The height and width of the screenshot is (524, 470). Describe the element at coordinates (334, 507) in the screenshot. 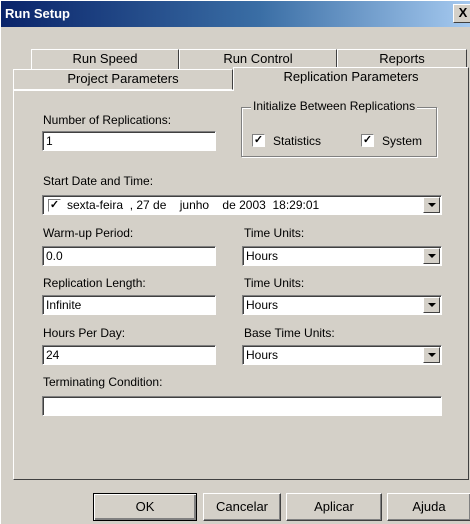

I see `apply-button: Aplicar` at that location.